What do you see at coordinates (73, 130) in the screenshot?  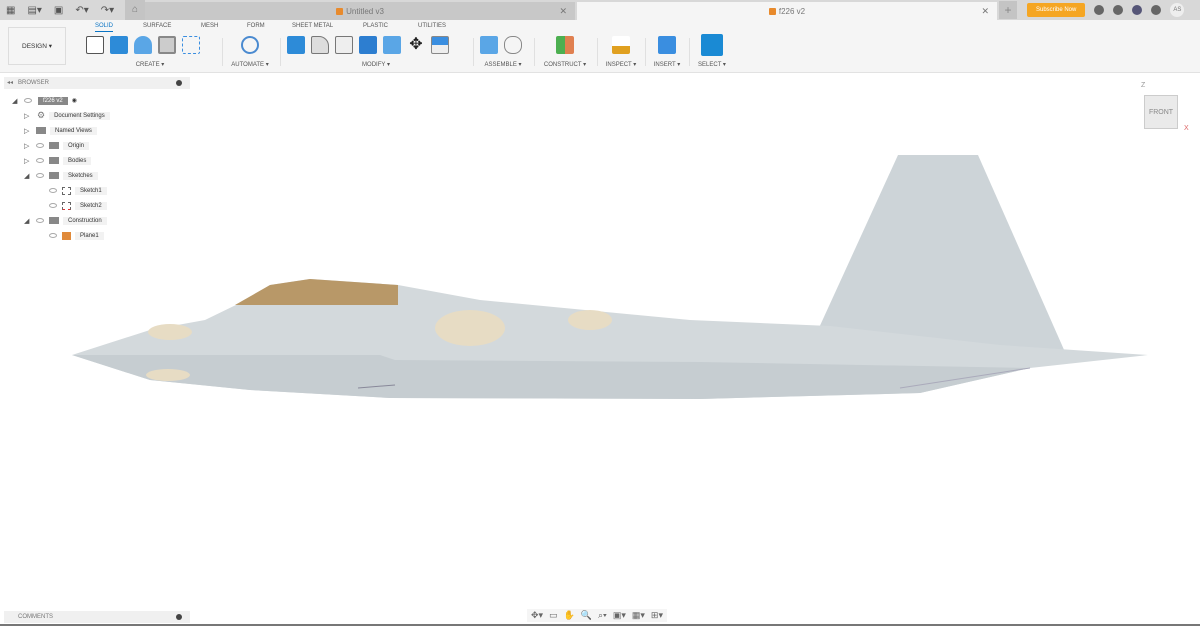 I see `item-label: Named Views` at bounding box center [73, 130].